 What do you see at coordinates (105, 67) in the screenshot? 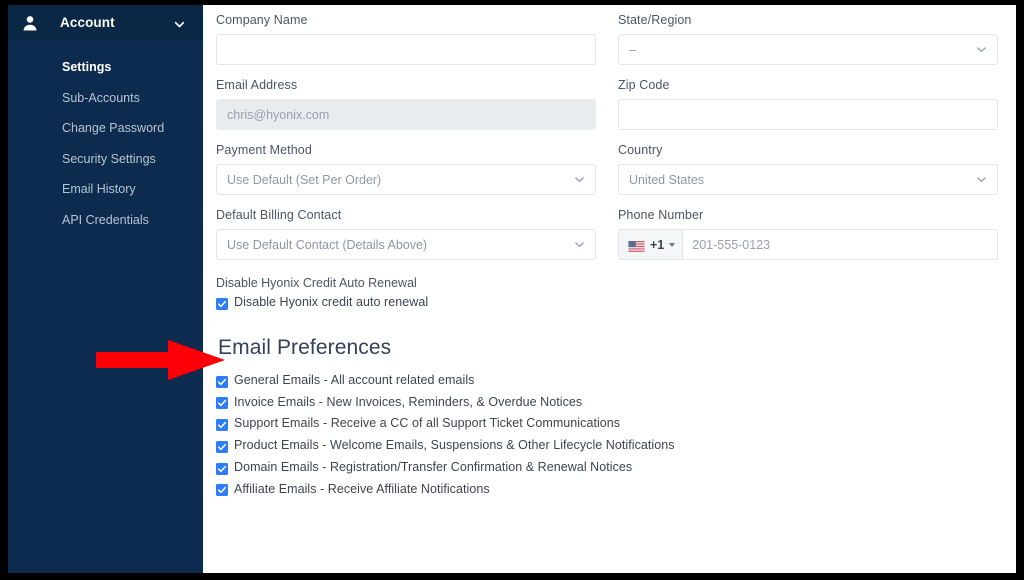
I see `sidebar-item-settings: Settings` at bounding box center [105, 67].